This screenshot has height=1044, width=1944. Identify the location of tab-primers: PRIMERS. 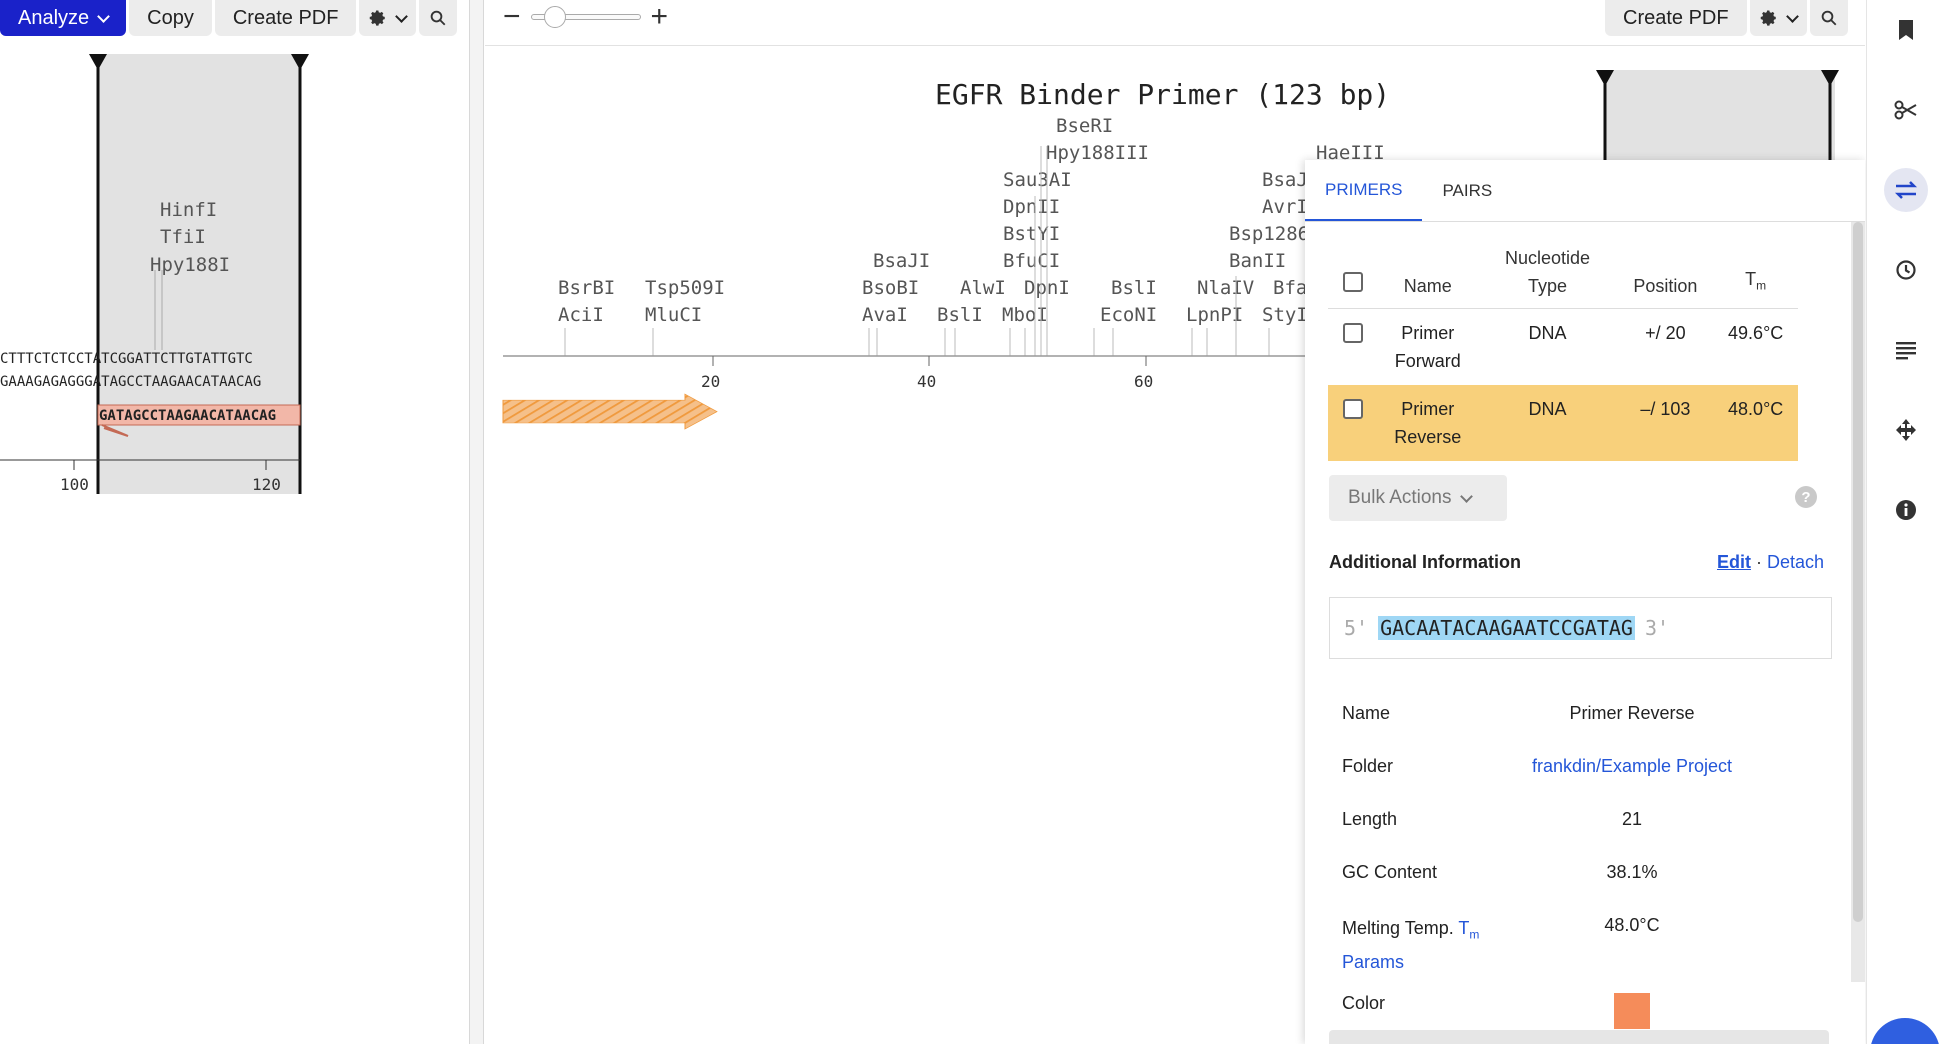
(1364, 190).